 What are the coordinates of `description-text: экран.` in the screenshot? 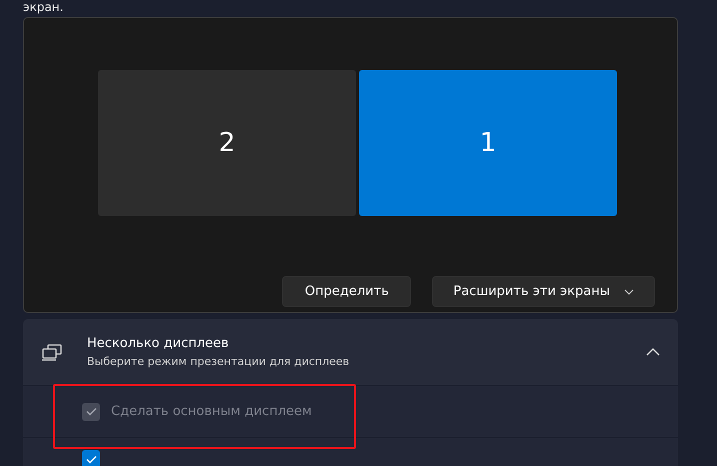 It's located at (43, 8).